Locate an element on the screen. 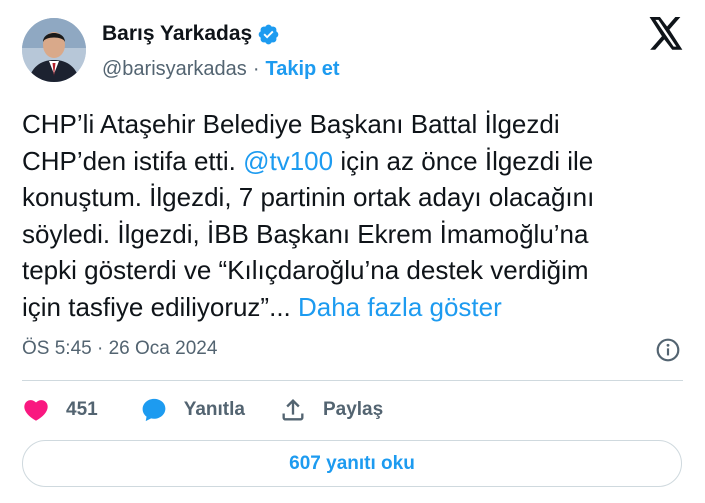 The width and height of the screenshot is (705, 503). reply-button: Yanıtla is located at coordinates (192, 410).